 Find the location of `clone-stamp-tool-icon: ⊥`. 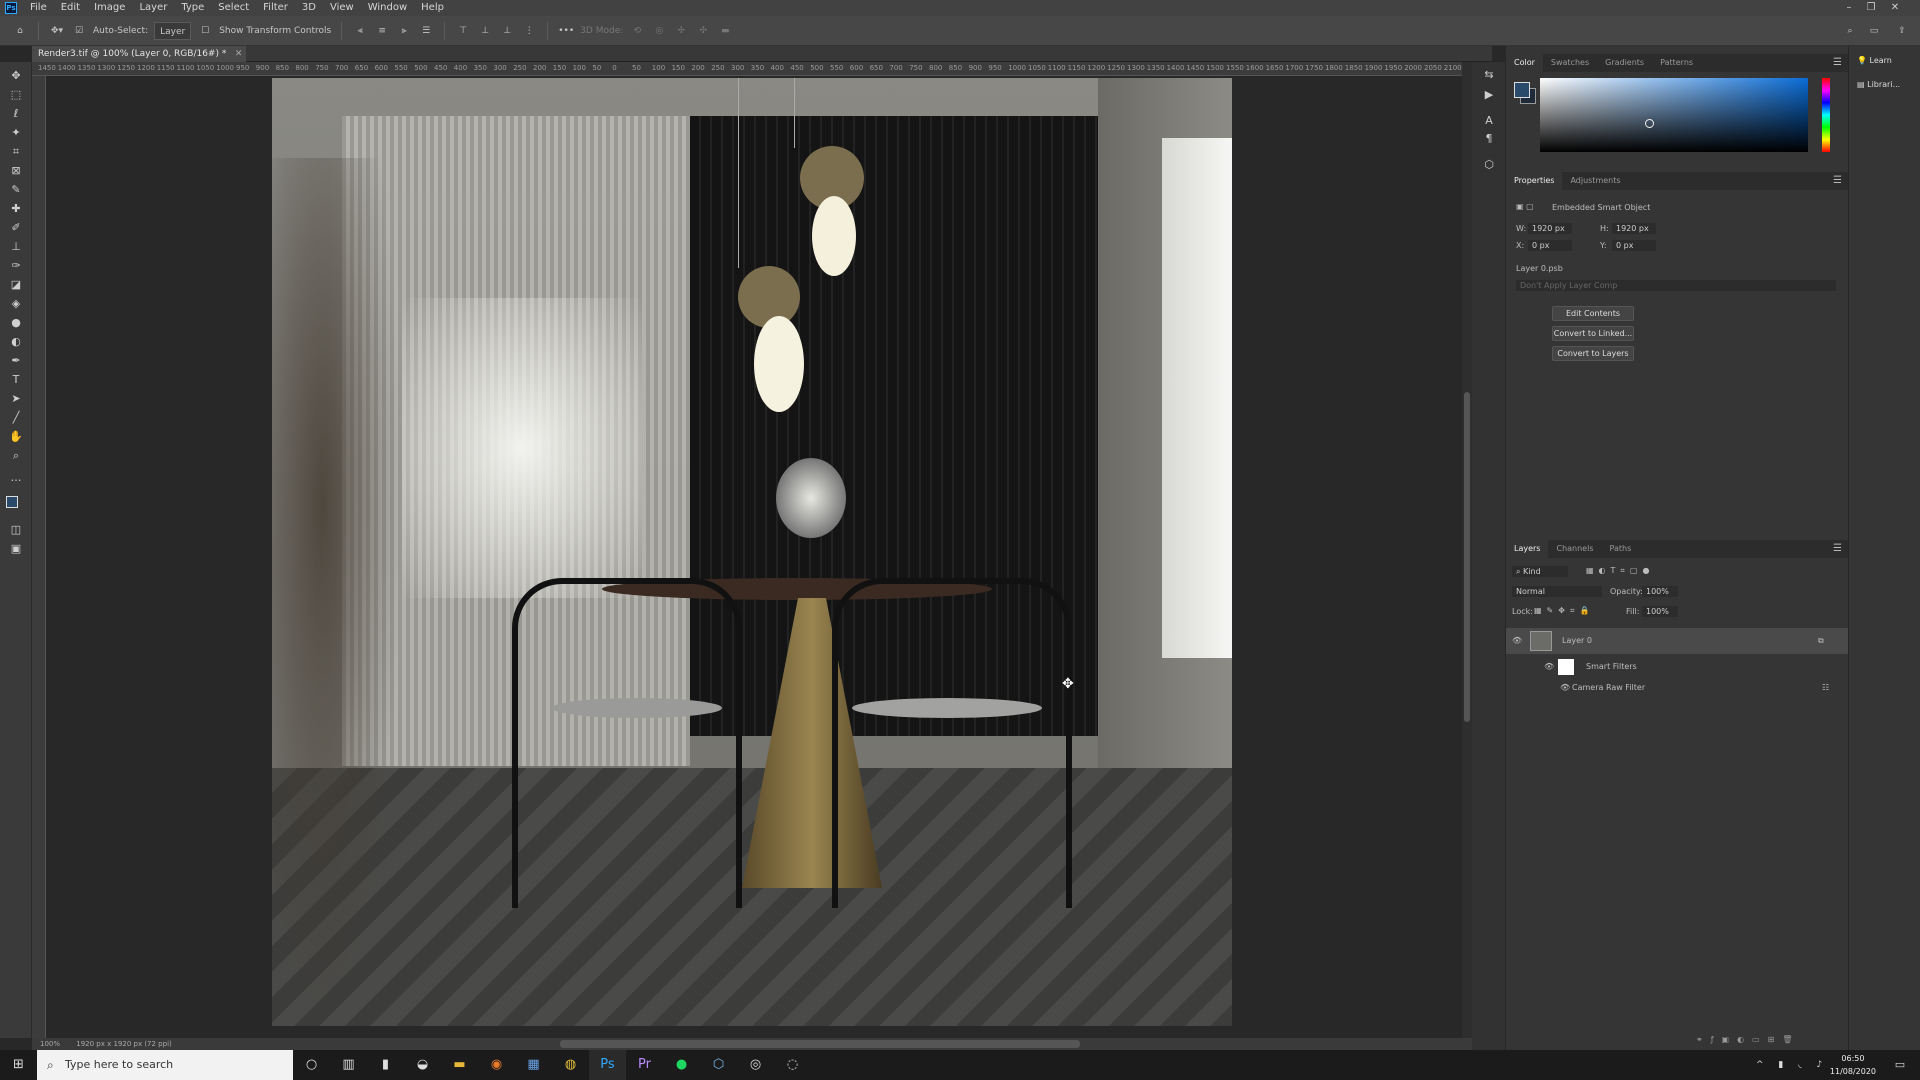

clone-stamp-tool-icon: ⊥ is located at coordinates (16, 247).